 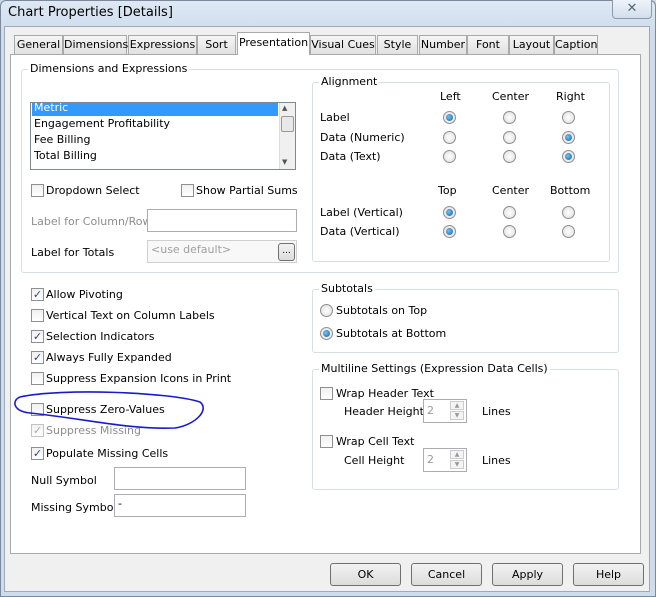 I want to click on apply-button: Apply, so click(x=527, y=574).